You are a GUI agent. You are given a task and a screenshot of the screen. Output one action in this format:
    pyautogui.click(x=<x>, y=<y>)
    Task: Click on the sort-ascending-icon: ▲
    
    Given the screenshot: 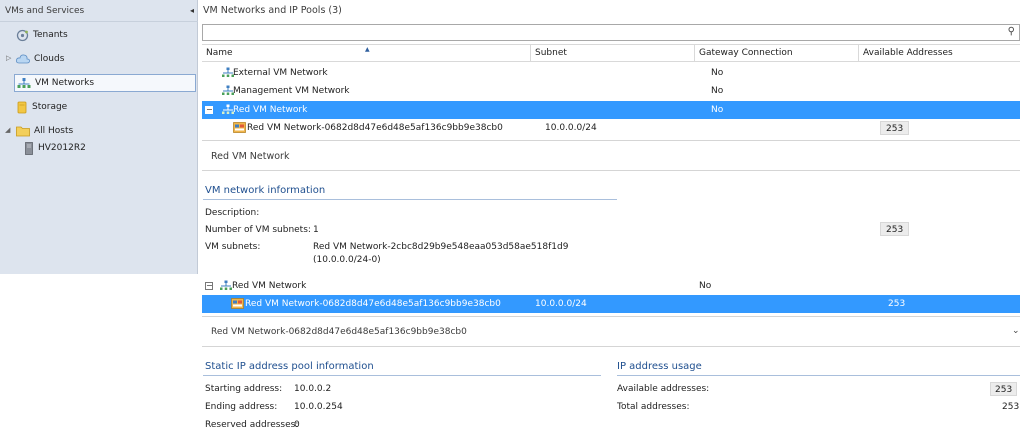 What is the action you would take?
    pyautogui.click(x=367, y=49)
    